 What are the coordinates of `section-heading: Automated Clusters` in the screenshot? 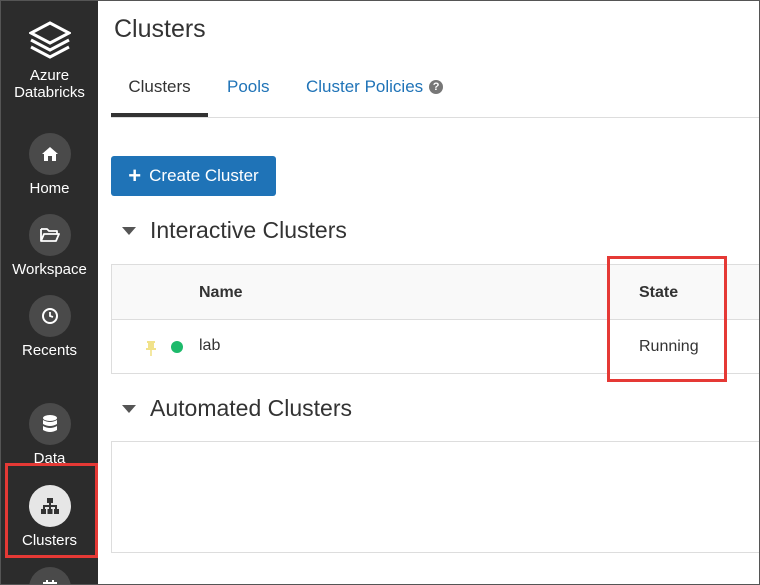 It's located at (251, 408).